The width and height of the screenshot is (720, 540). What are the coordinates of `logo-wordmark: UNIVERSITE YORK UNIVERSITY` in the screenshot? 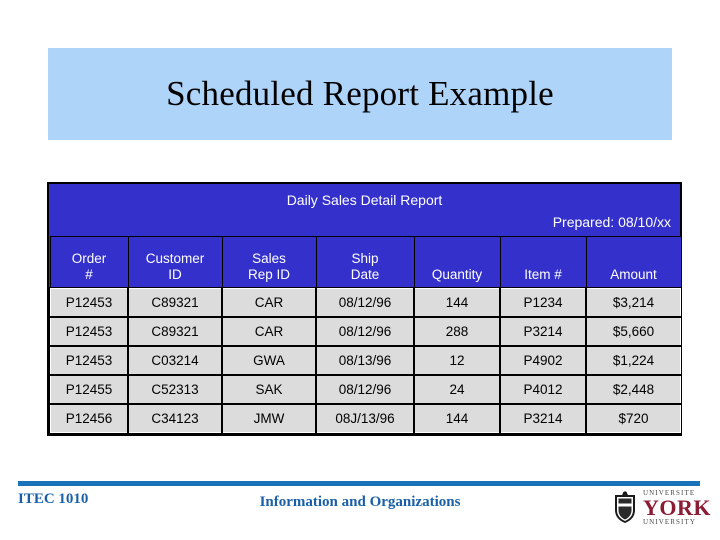 It's located at (677, 508).